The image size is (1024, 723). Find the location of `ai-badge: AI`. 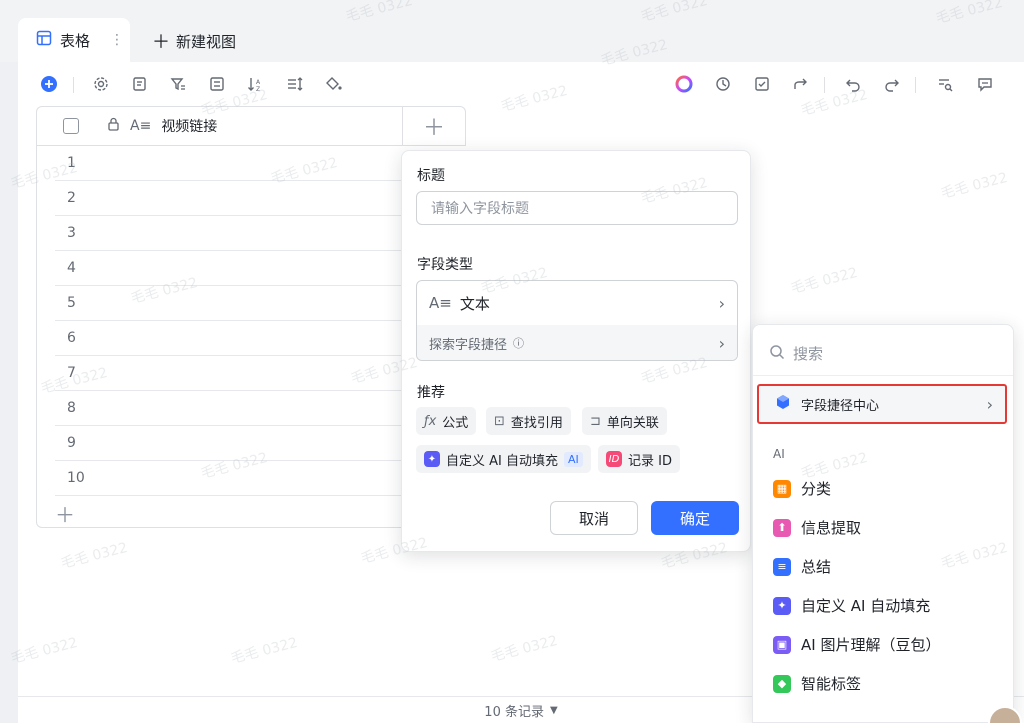

ai-badge: AI is located at coordinates (573, 459).